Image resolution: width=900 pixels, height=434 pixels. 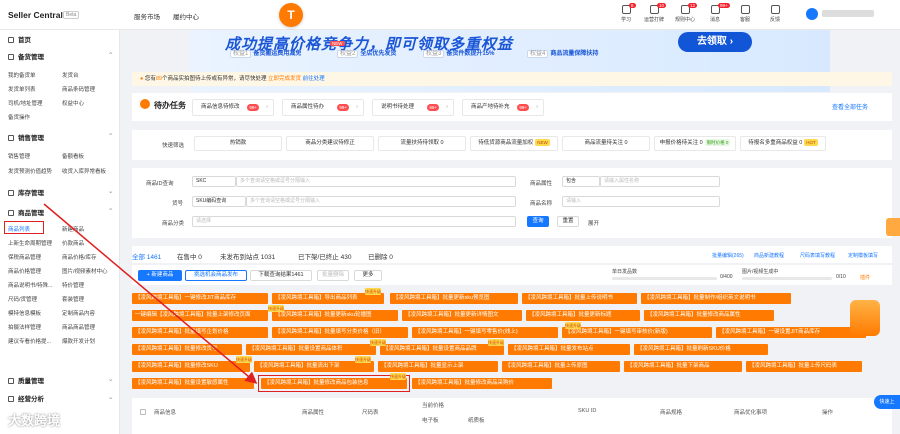 What do you see at coordinates (430, 421) in the screenshot?
I see `col-sub-electronic: 电子板` at bounding box center [430, 421].